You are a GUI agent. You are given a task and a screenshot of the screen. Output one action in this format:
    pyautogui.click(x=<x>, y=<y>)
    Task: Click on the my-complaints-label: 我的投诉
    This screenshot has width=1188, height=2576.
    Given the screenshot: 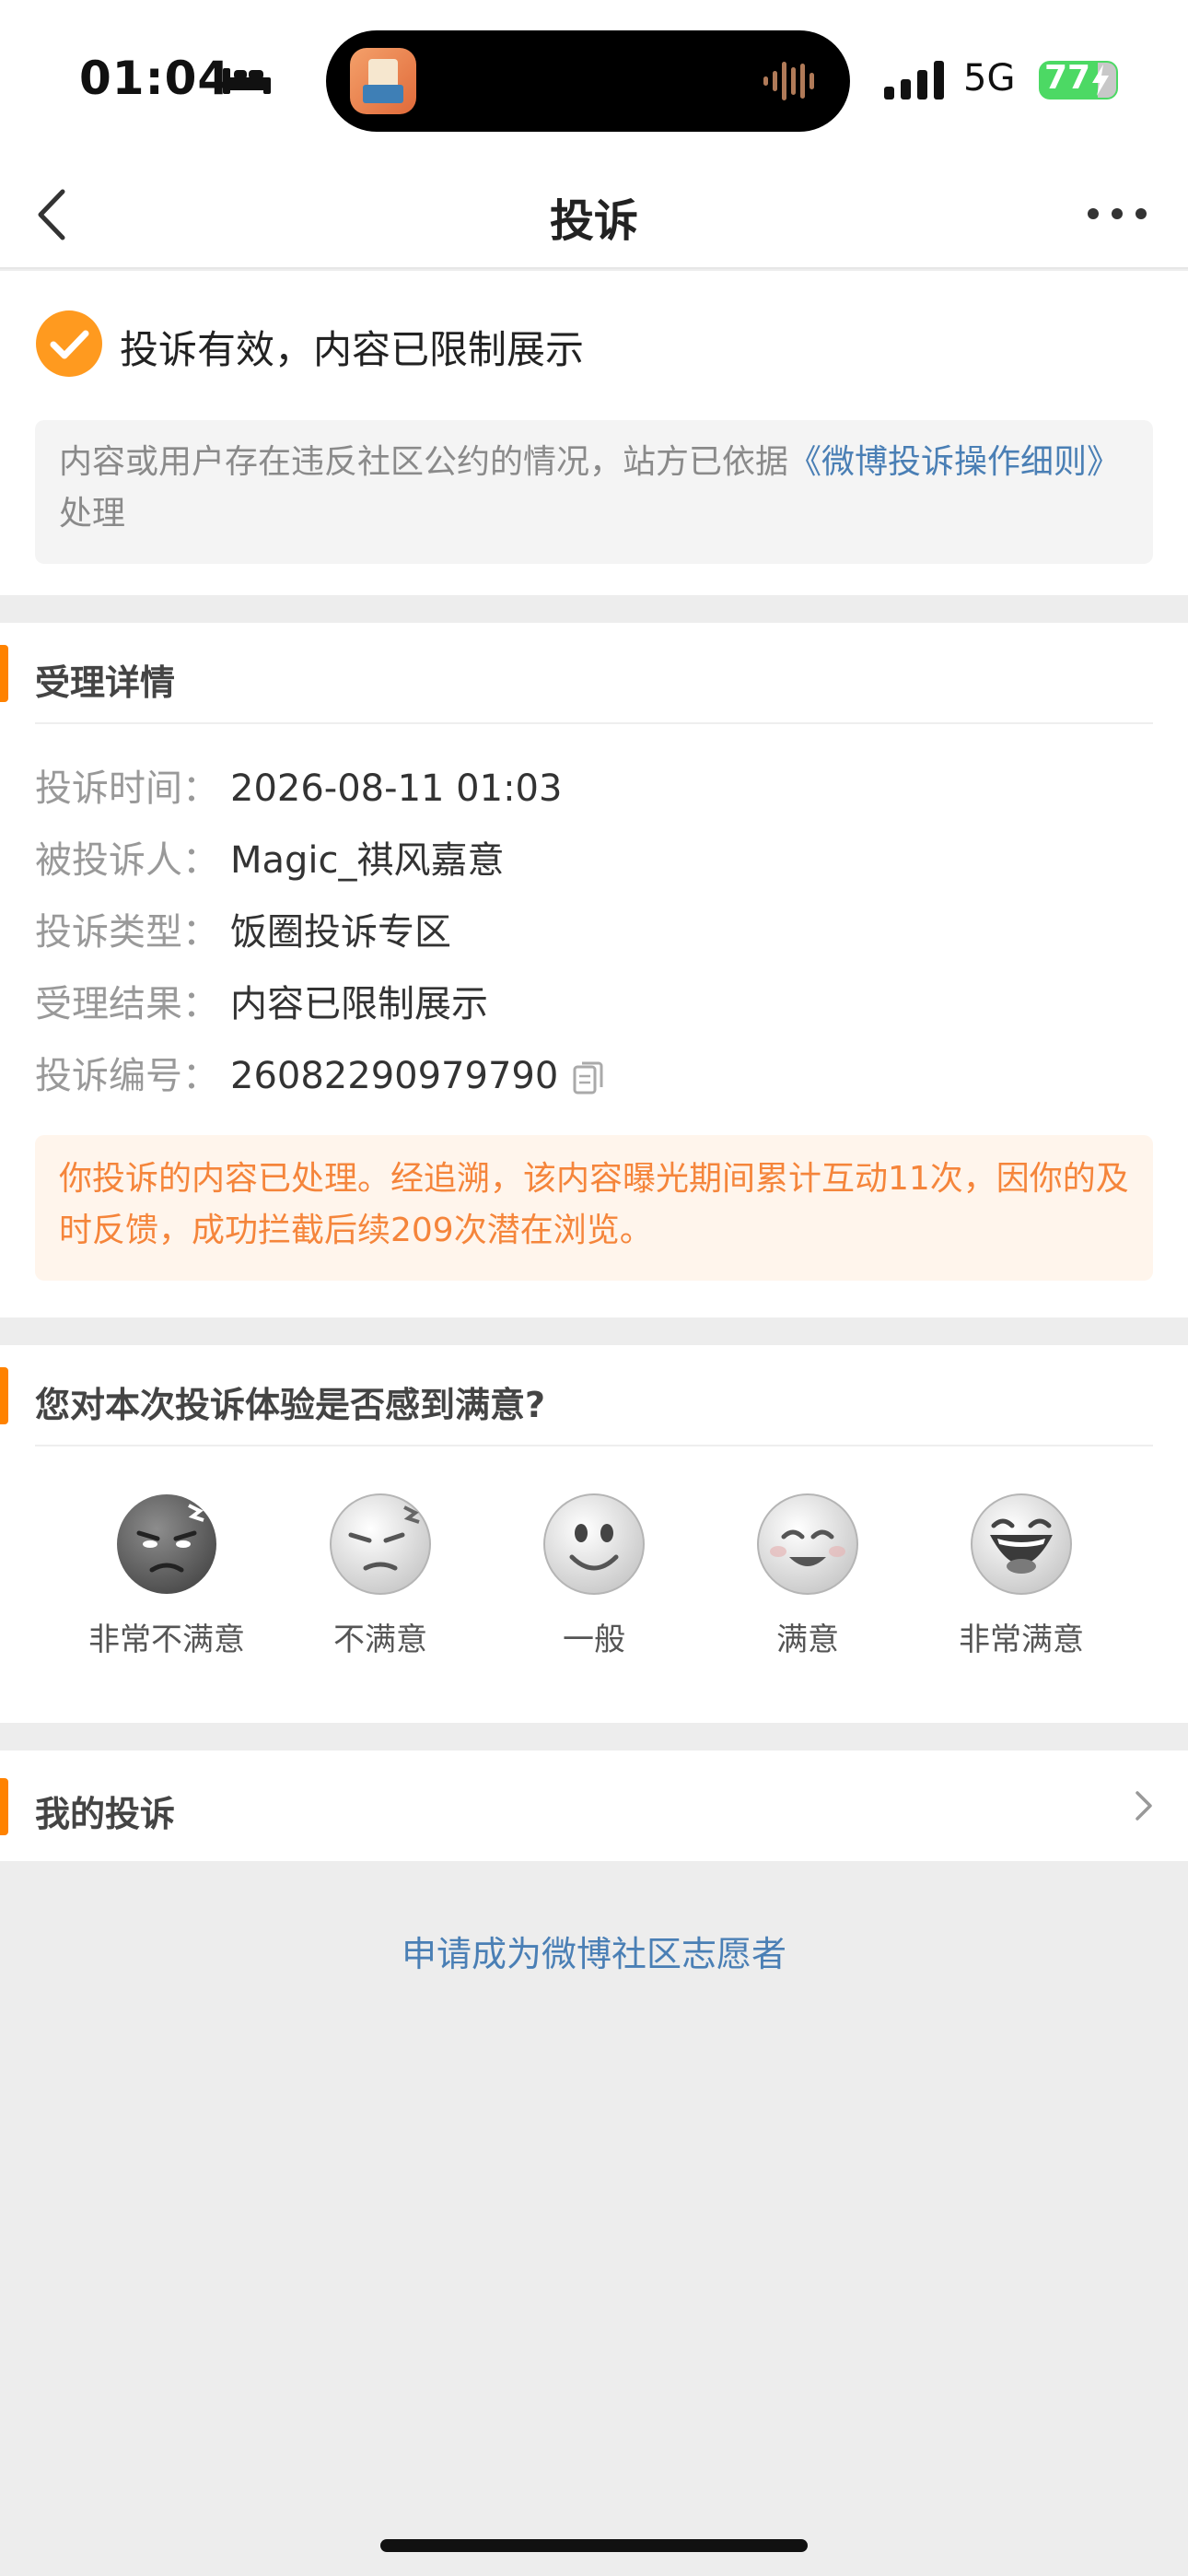 What is the action you would take?
    pyautogui.click(x=105, y=1814)
    